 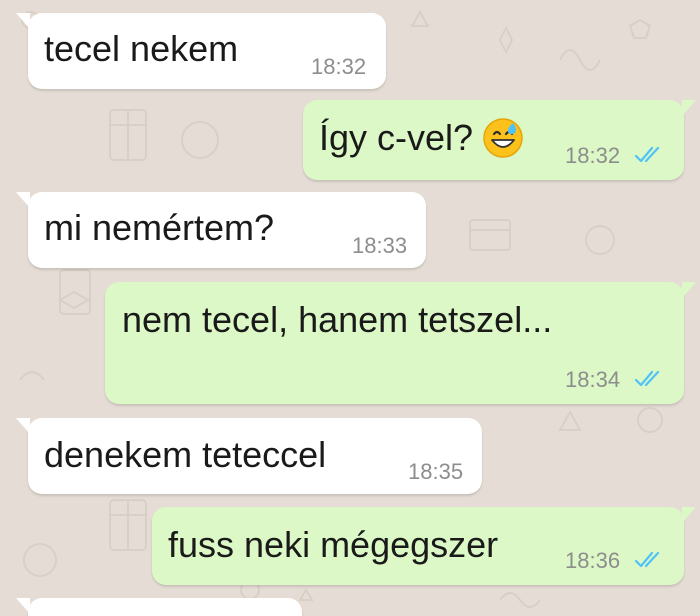 What do you see at coordinates (380, 245) in the screenshot?
I see `message-timestamp: 18:33` at bounding box center [380, 245].